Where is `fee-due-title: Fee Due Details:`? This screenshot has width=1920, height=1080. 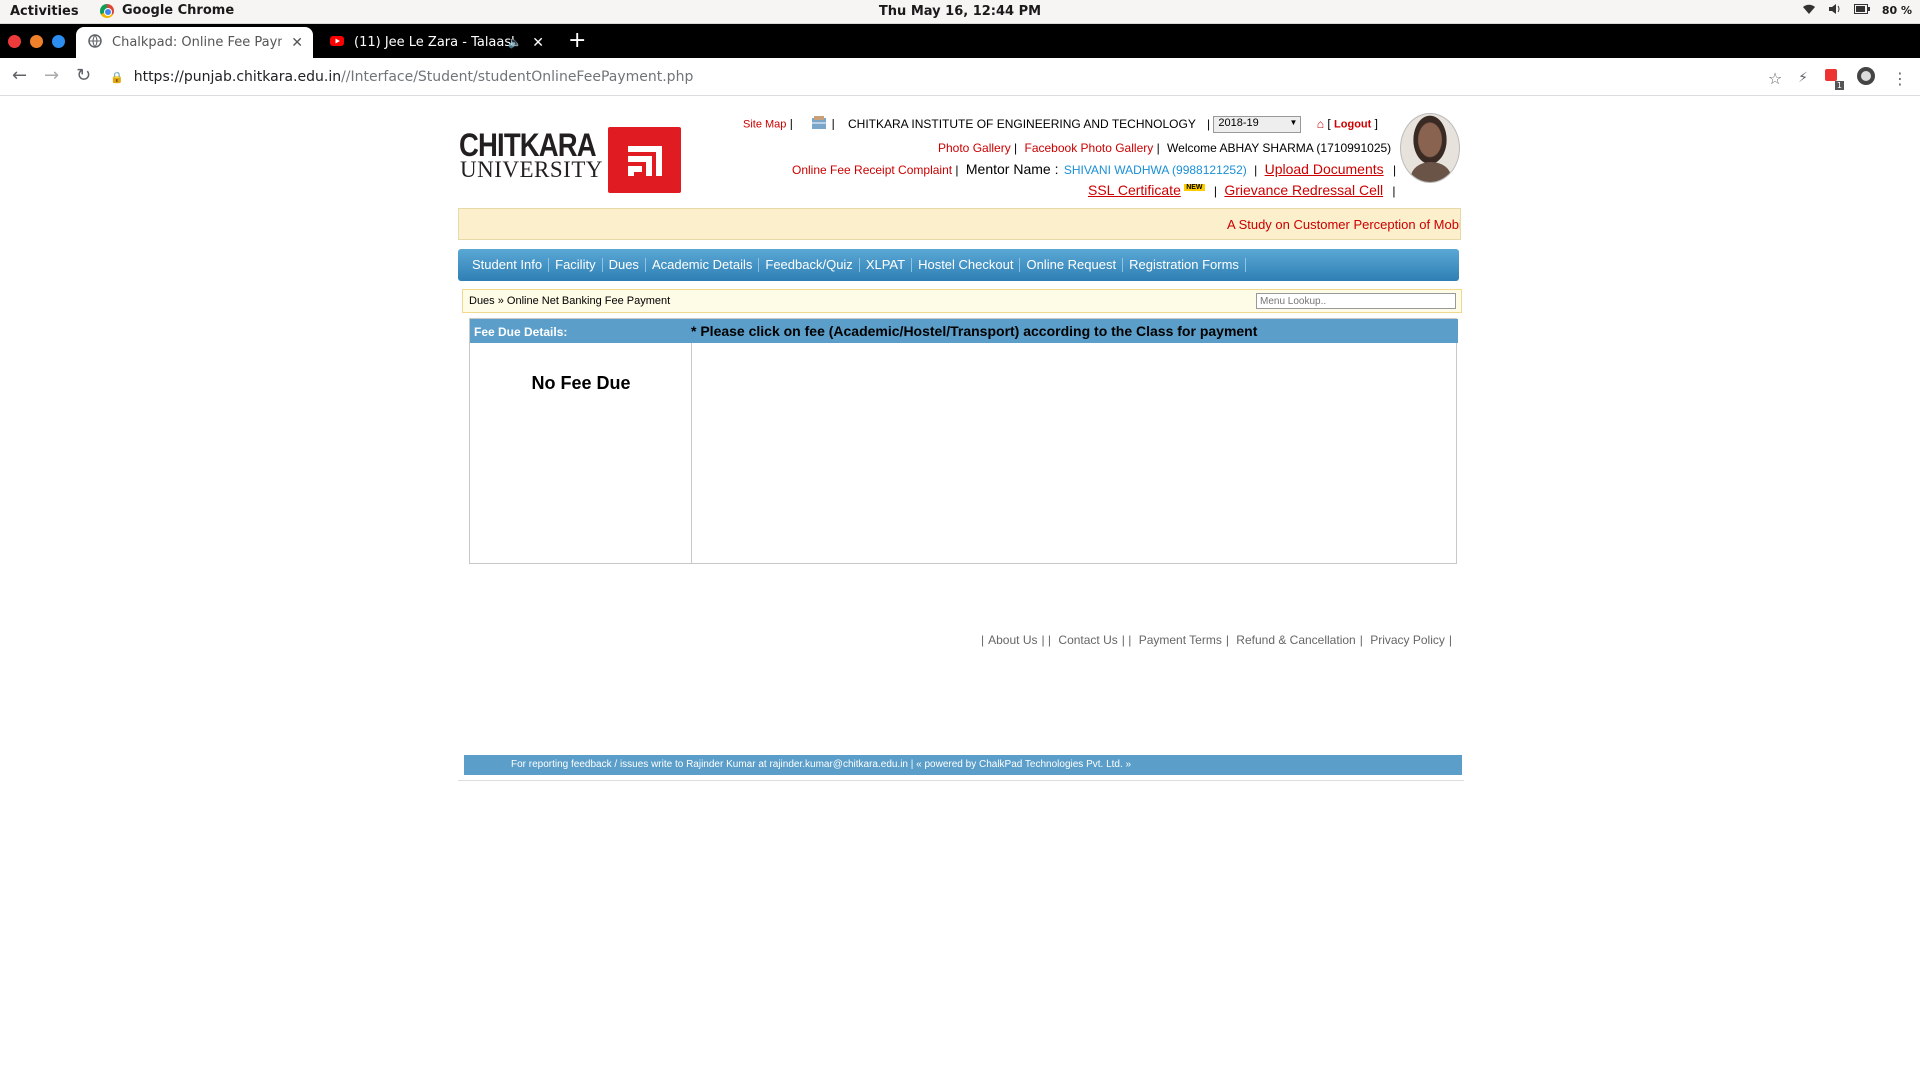 fee-due-title: Fee Due Details: is located at coordinates (521, 332).